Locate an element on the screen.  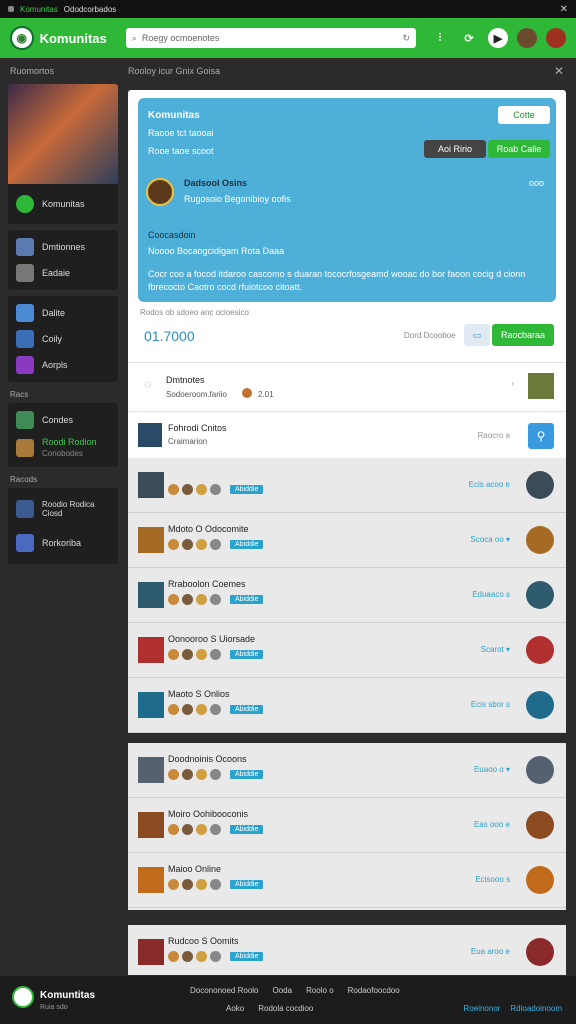
sidebar-item-label: Roodio Rodica Ciosd is located at coordinates (68, 509).